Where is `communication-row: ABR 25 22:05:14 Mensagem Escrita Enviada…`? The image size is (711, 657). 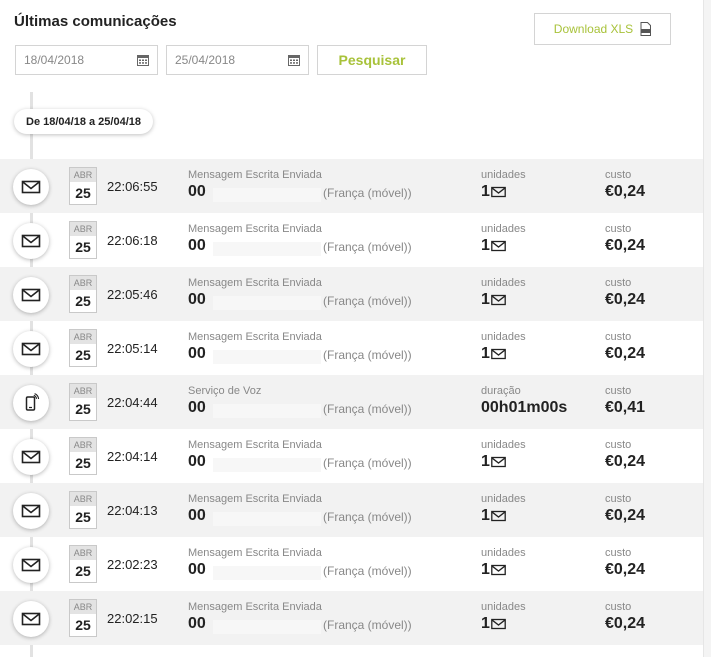
communication-row: ABR 25 22:05:14 Mensagem Escrita Enviada… is located at coordinates (351, 348).